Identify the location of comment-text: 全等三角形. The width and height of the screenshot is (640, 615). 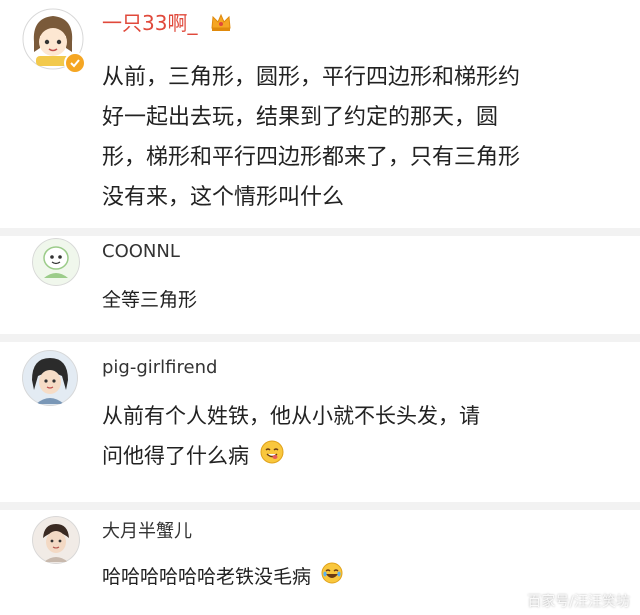
(149, 300).